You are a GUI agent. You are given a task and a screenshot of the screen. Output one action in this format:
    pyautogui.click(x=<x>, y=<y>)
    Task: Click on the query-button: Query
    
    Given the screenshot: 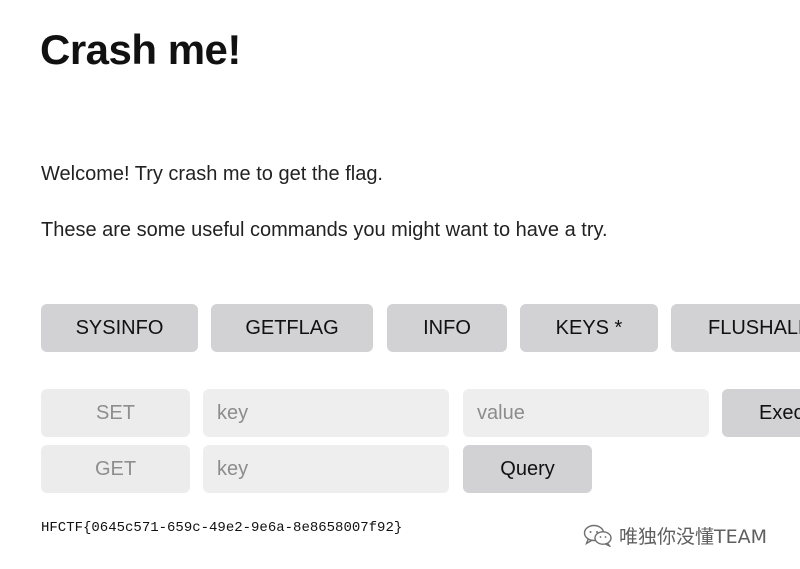 What is the action you would take?
    pyautogui.click(x=527, y=469)
    